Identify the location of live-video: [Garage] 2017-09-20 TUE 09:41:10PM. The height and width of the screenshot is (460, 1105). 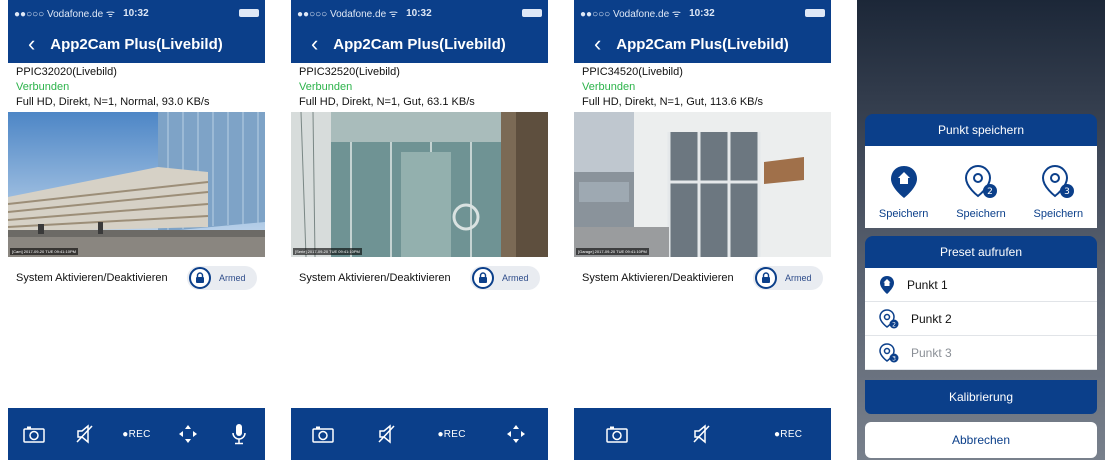
(702, 184).